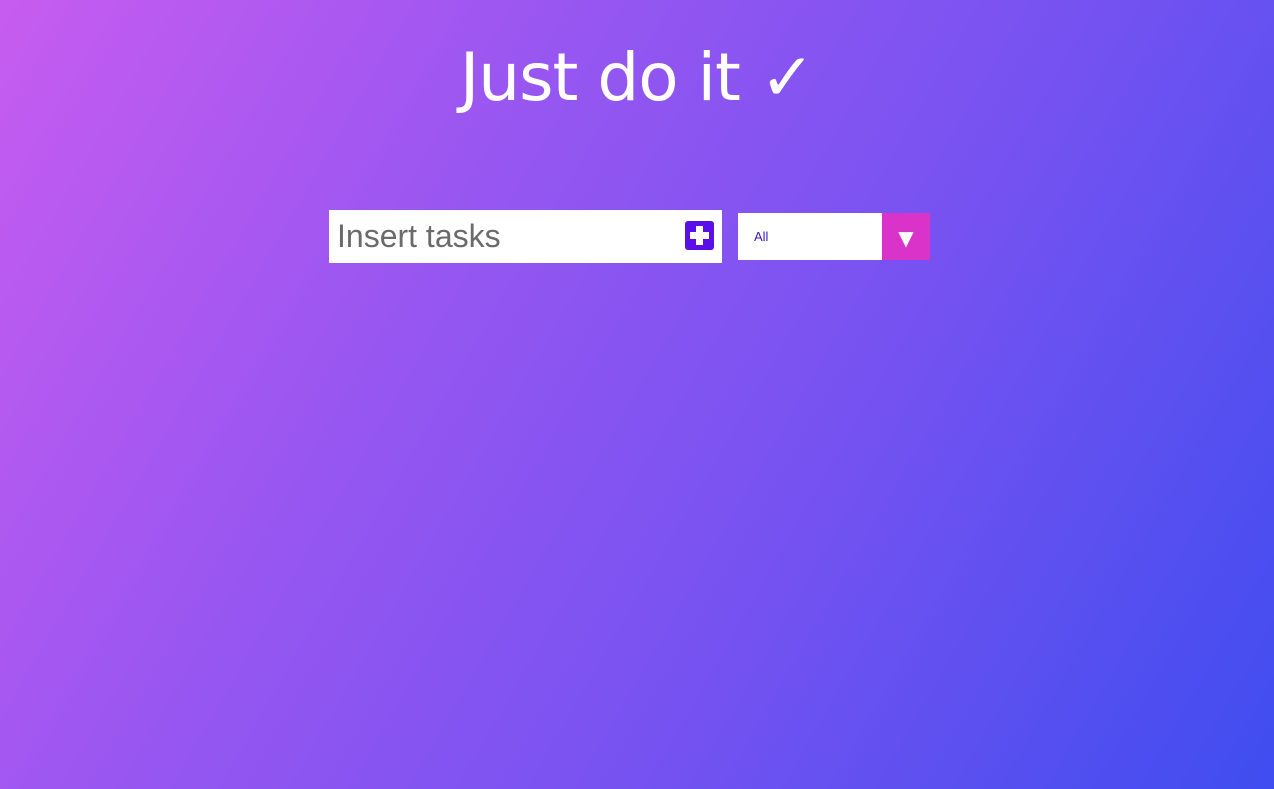  What do you see at coordinates (834, 236) in the screenshot?
I see `filter-select: All ▼` at bounding box center [834, 236].